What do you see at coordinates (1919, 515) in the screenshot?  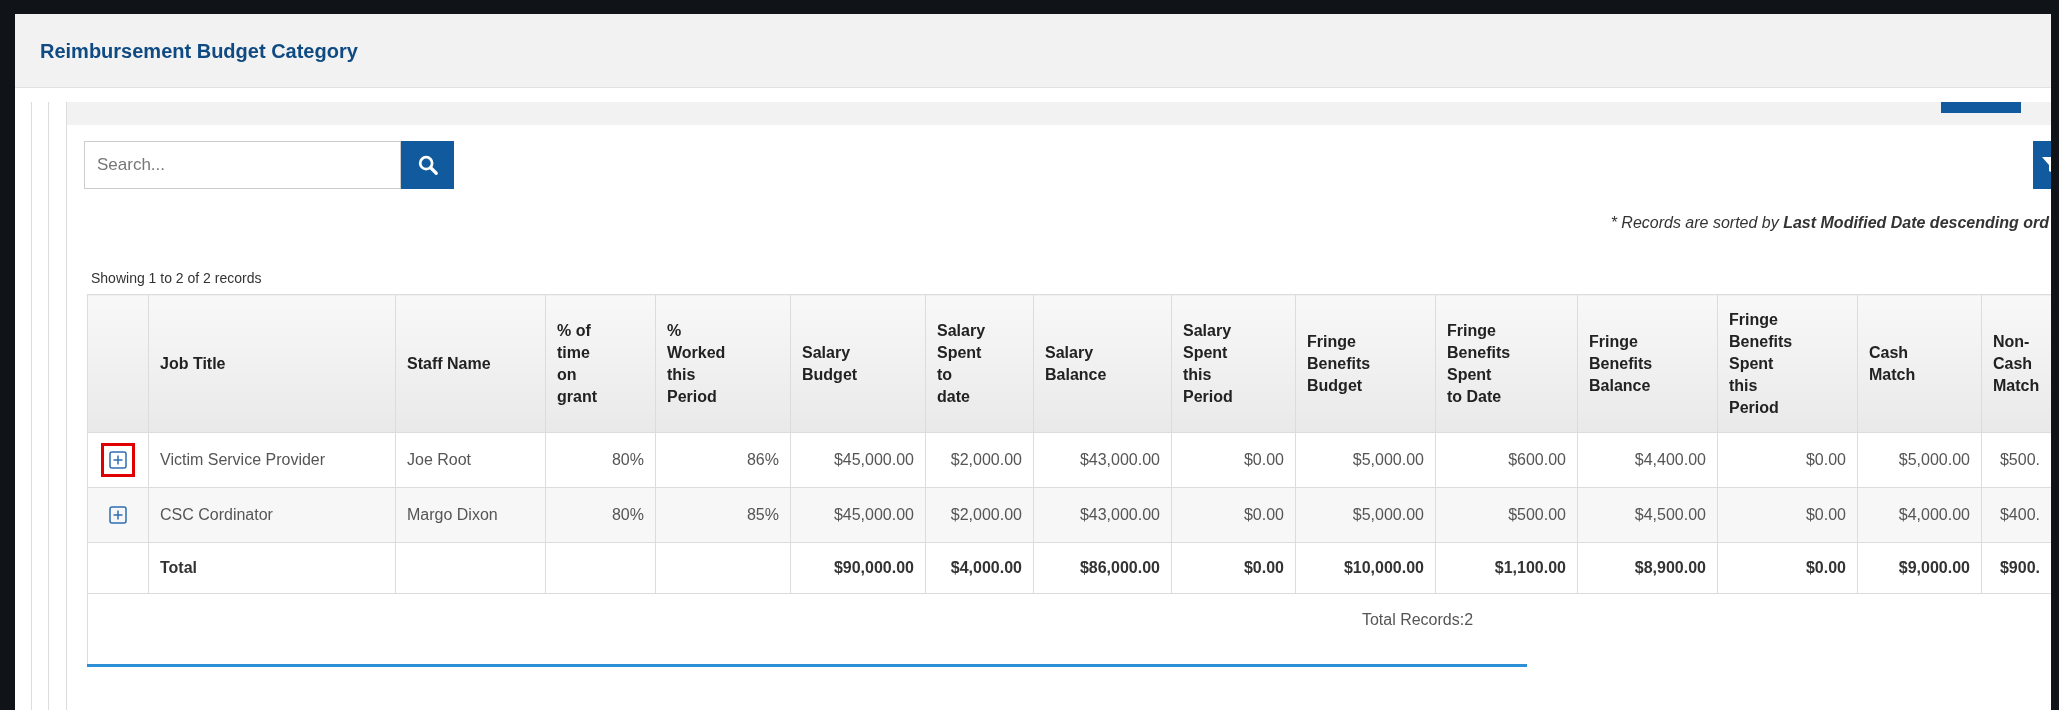 I see `table-cell: $4,000.00` at bounding box center [1919, 515].